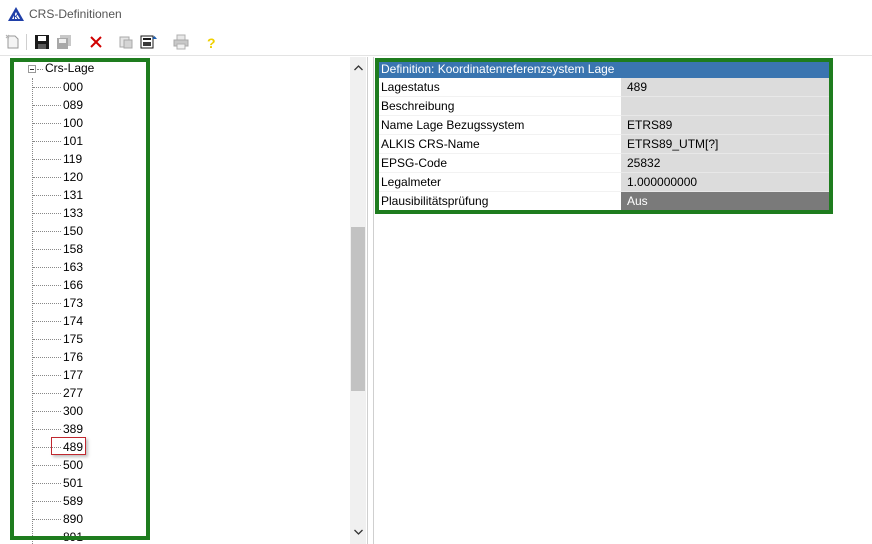  I want to click on tree-item-label: 119, so click(73, 159).